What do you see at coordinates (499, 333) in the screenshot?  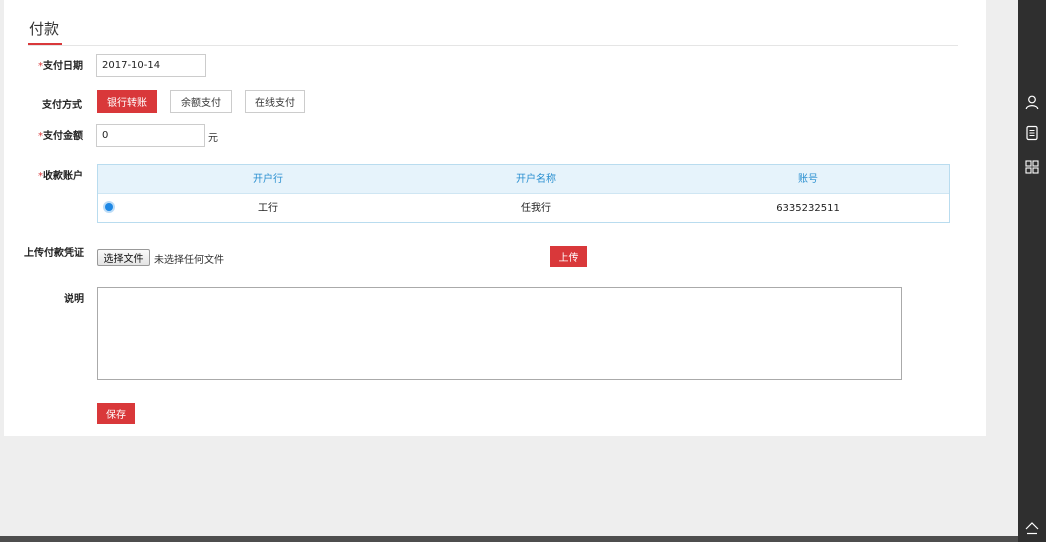 I see `note-textarea` at bounding box center [499, 333].